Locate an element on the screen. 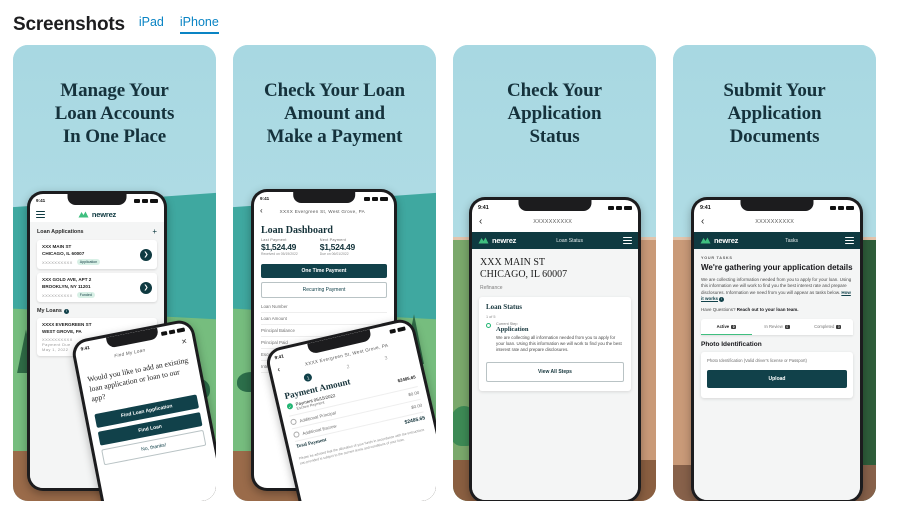 The height and width of the screenshot is (508, 902). tab-iphone: iPhone is located at coordinates (199, 24).